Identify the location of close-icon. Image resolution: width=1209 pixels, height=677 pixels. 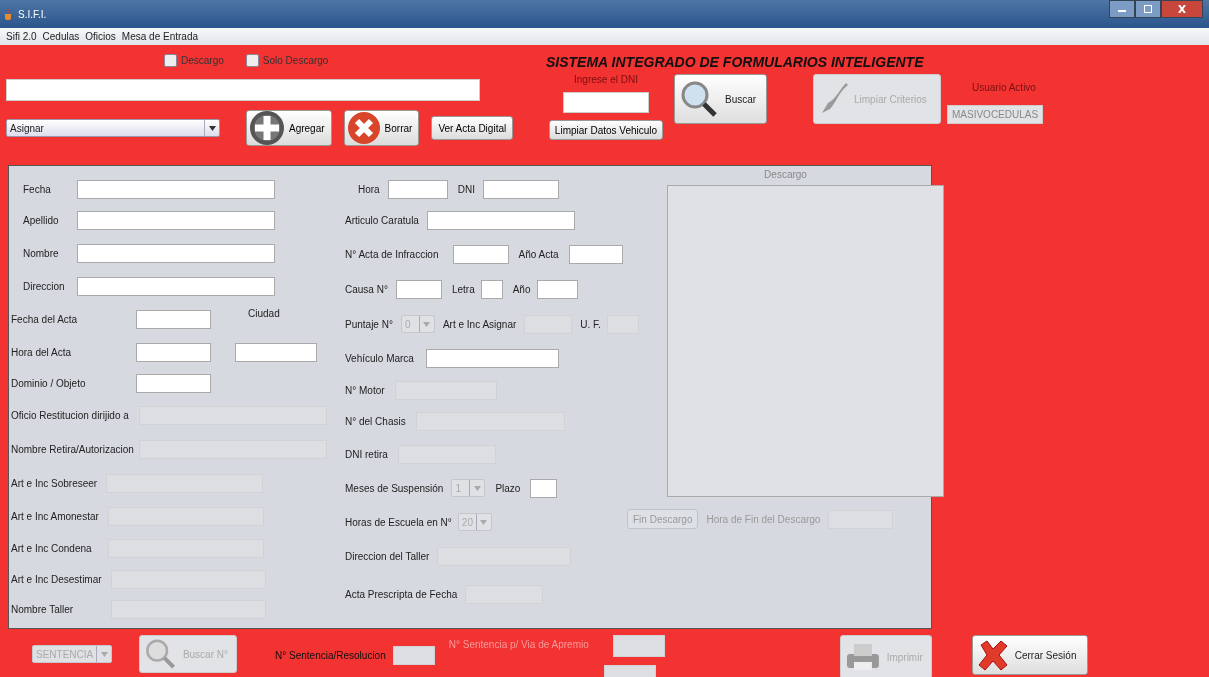
(1182, 9).